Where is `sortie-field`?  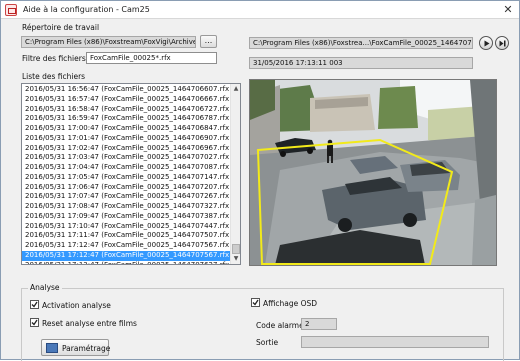 sortie-field is located at coordinates (395, 342).